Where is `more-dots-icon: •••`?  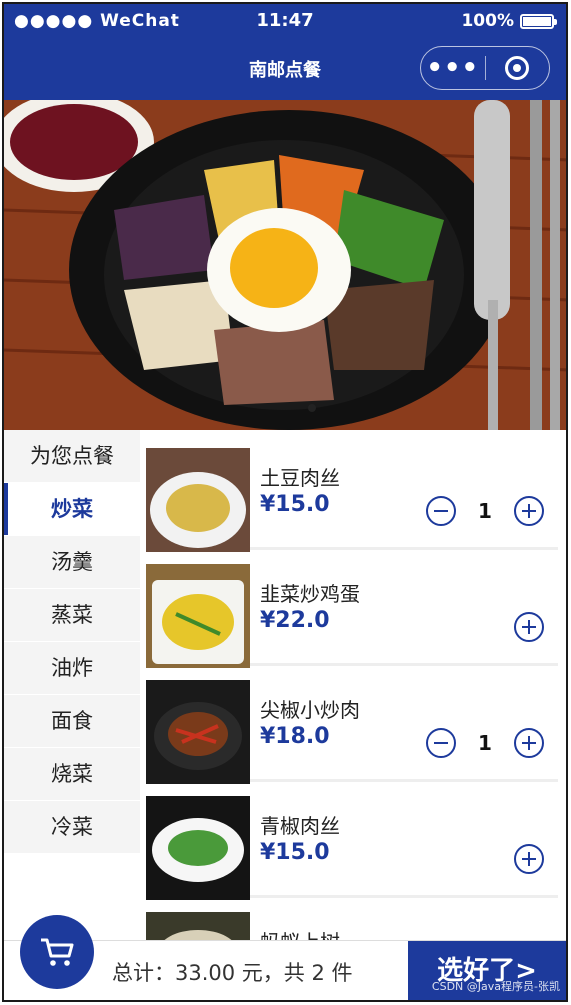
more-dots-icon: ••• is located at coordinates (453, 68).